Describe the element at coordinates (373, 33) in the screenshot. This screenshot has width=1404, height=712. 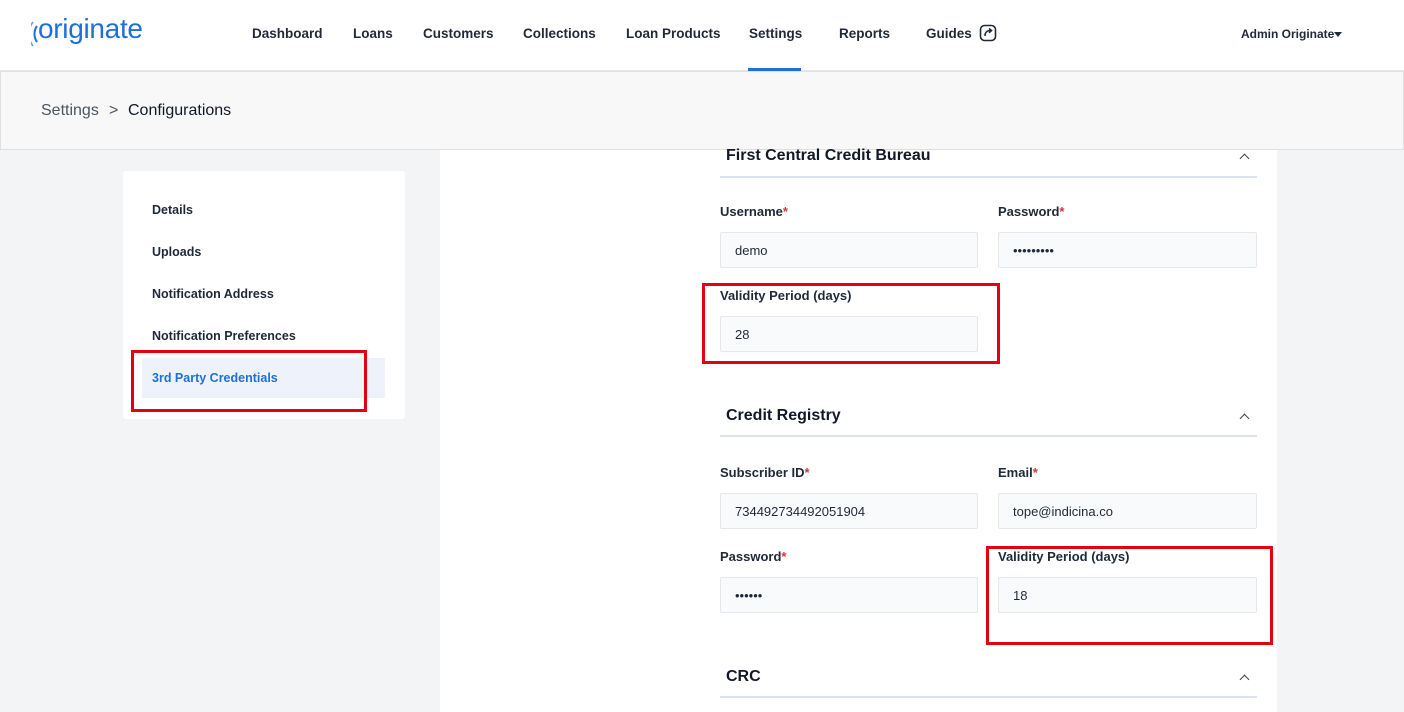
I see `nav-loans: Loans` at that location.